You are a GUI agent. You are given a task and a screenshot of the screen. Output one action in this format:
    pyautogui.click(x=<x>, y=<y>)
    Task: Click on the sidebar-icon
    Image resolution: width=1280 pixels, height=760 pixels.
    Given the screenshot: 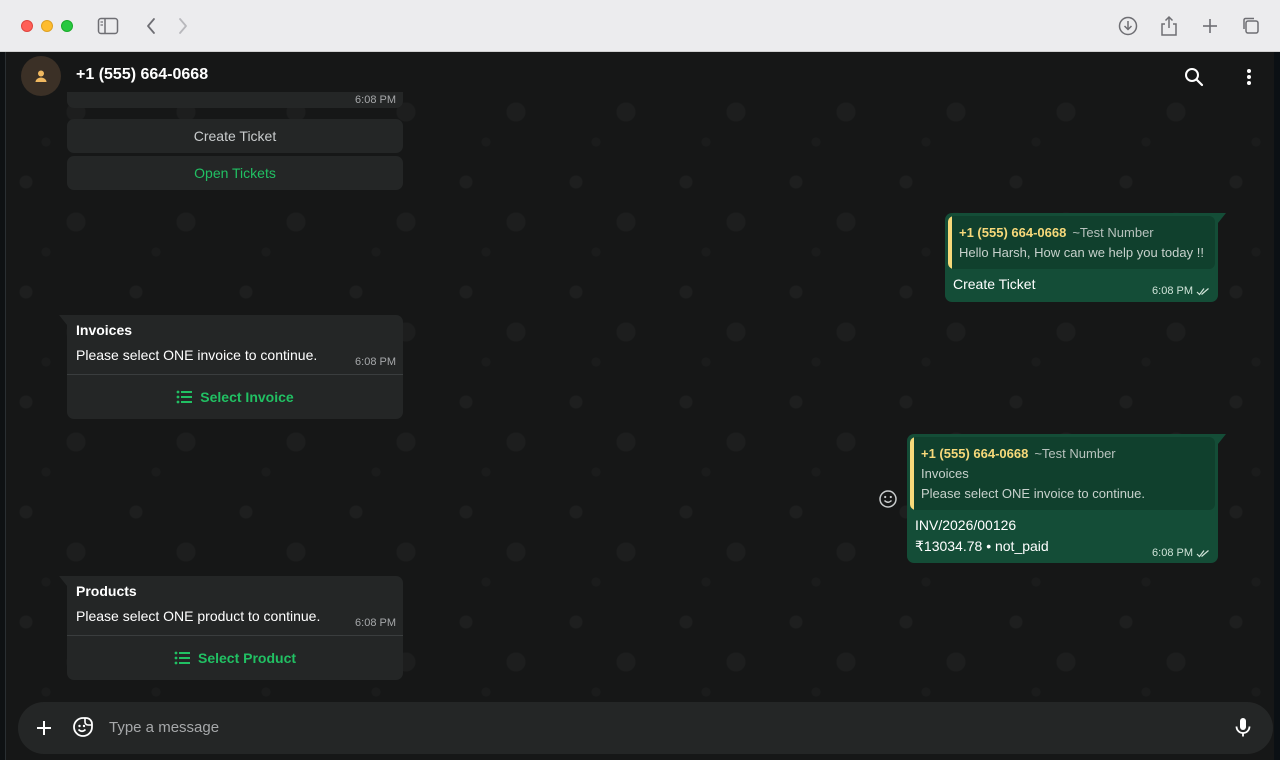 What is the action you would take?
    pyautogui.click(x=108, y=26)
    